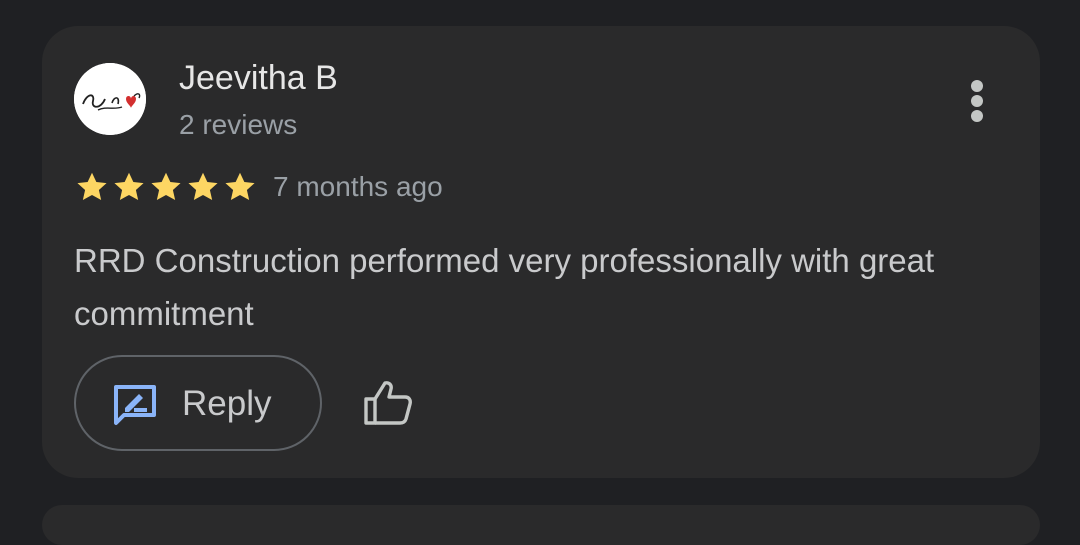 Image resolution: width=1080 pixels, height=545 pixels. I want to click on reply-label: Reply, so click(227, 403).